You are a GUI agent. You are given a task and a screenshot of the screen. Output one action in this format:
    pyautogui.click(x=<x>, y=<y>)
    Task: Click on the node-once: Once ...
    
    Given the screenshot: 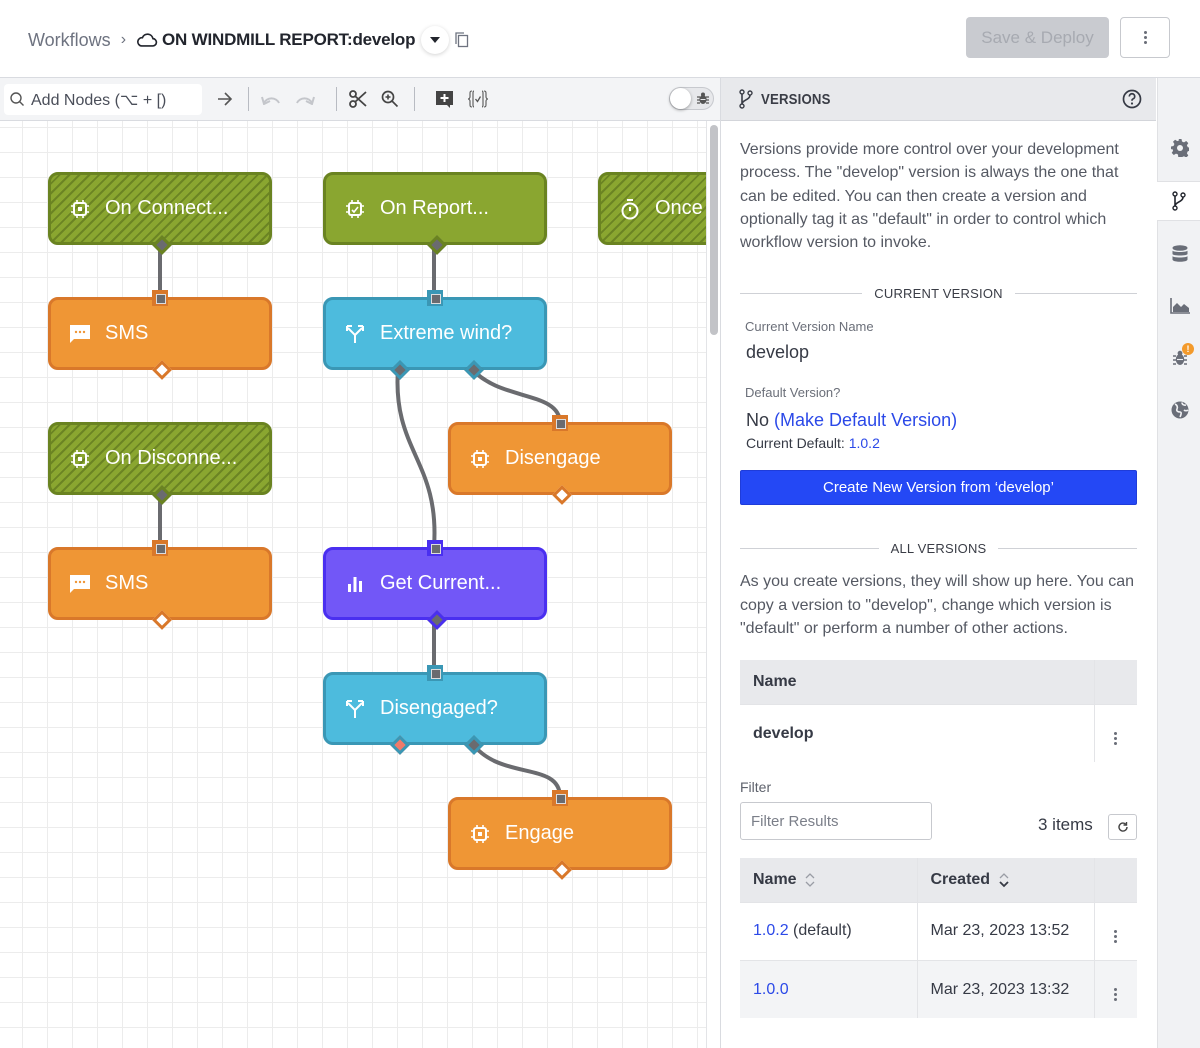 What is the action you would take?
    pyautogui.click(x=652, y=208)
    